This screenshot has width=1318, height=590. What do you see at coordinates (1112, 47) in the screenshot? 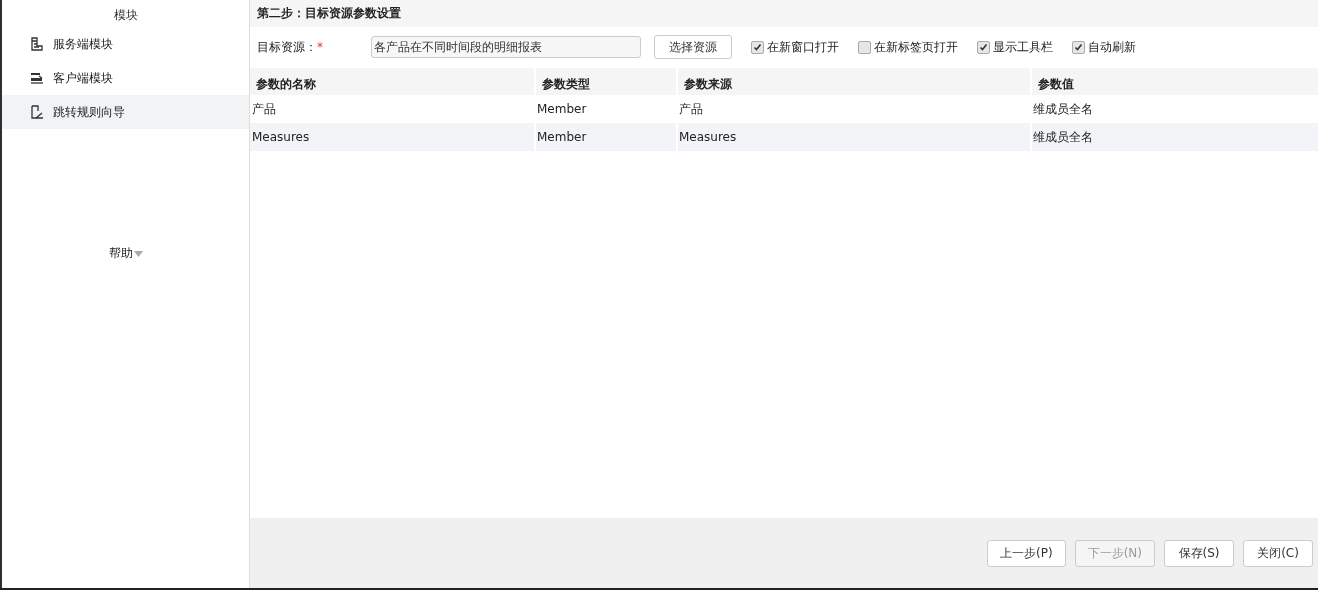
I see `checkbox-label: 自动刷新` at bounding box center [1112, 47].